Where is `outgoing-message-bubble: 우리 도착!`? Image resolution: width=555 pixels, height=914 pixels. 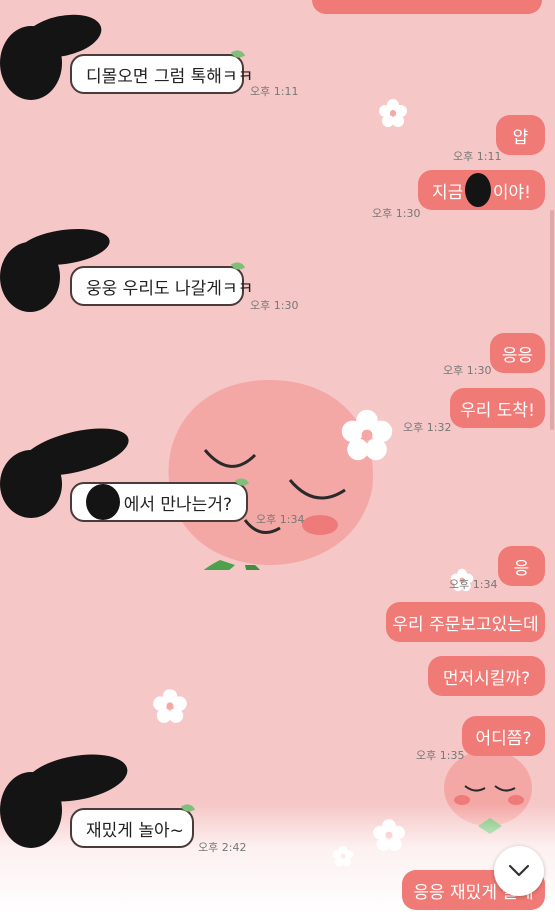 outgoing-message-bubble: 우리 도착! is located at coordinates (497, 408).